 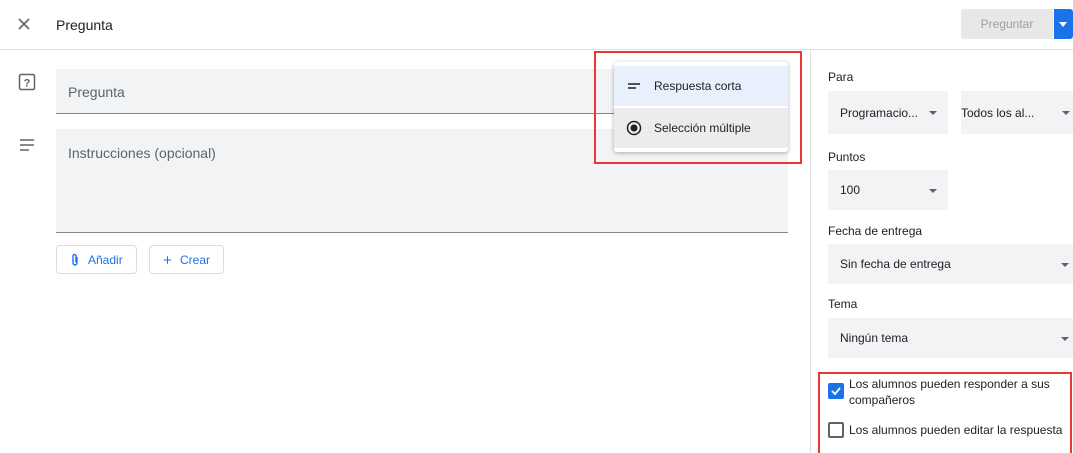 I want to click on menu-item-short-answer: Respuesta corta, so click(x=701, y=86).